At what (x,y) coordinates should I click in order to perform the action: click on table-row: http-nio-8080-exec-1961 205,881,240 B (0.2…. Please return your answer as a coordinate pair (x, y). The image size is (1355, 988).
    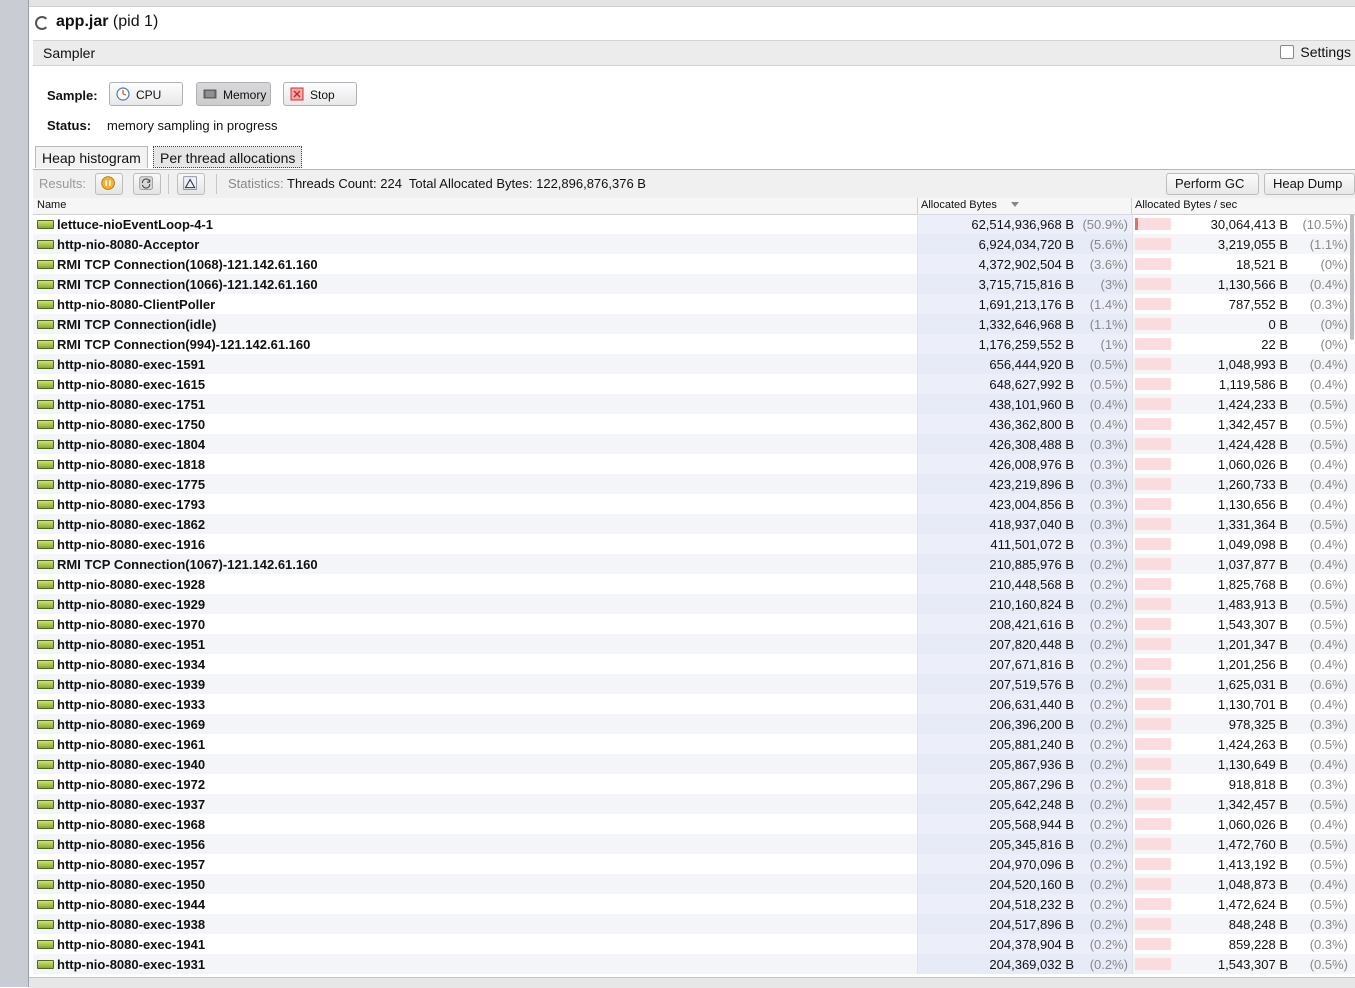
    Looking at the image, I should click on (694, 744).